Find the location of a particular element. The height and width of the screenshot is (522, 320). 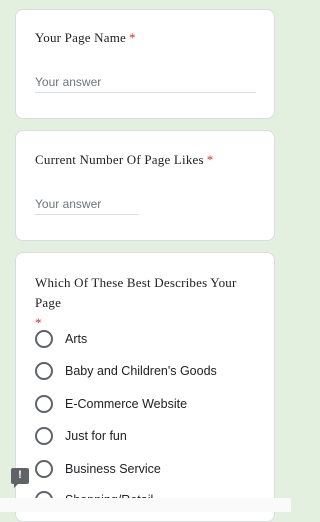

question-title-text: Current Number Of Page Likes is located at coordinates (119, 159).